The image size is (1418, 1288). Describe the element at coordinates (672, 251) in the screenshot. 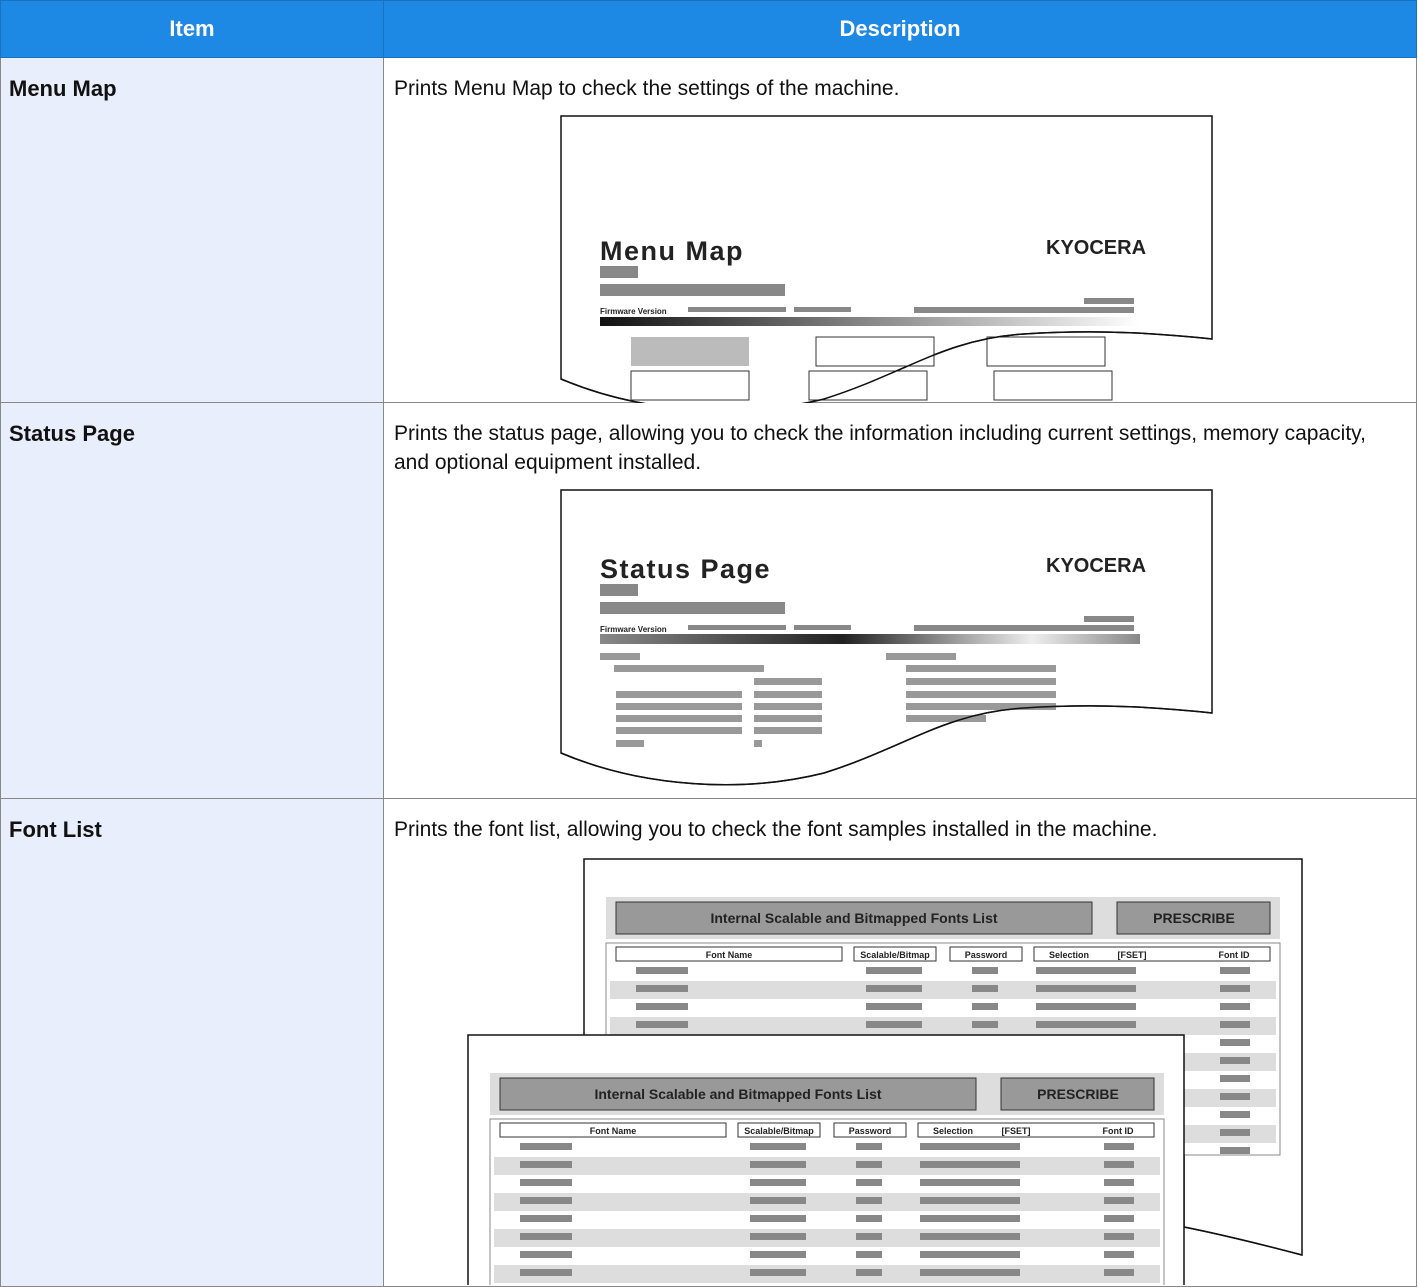

I see `menu-map-paper-title: Menu Map` at that location.